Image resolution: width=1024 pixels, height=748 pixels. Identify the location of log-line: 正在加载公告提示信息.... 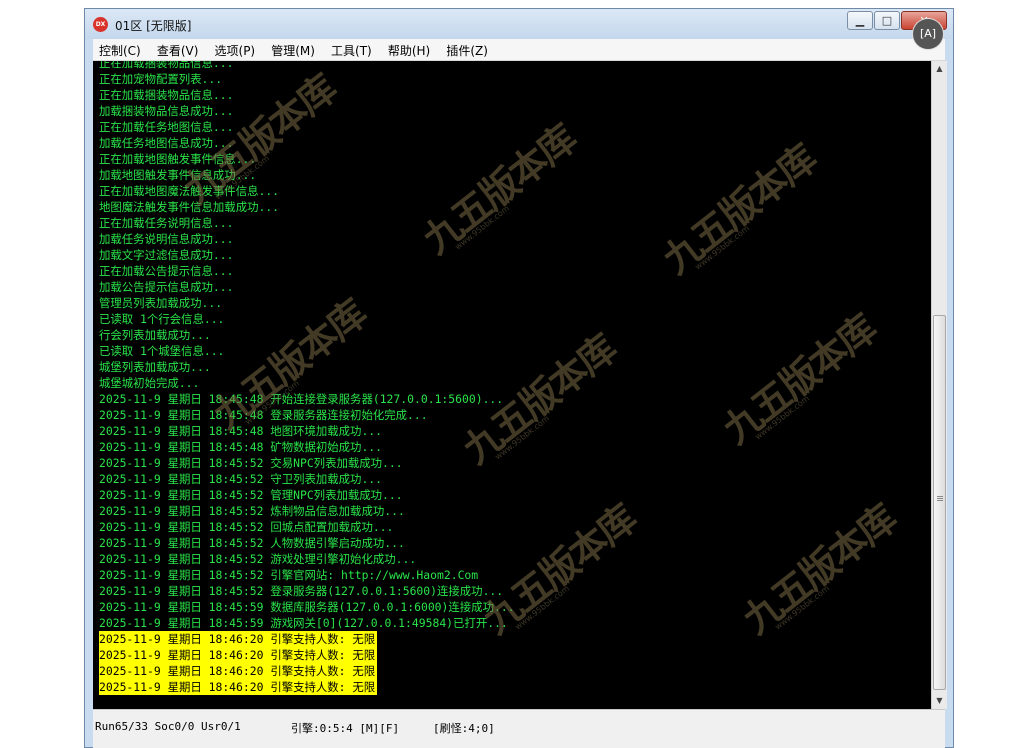
(166, 271).